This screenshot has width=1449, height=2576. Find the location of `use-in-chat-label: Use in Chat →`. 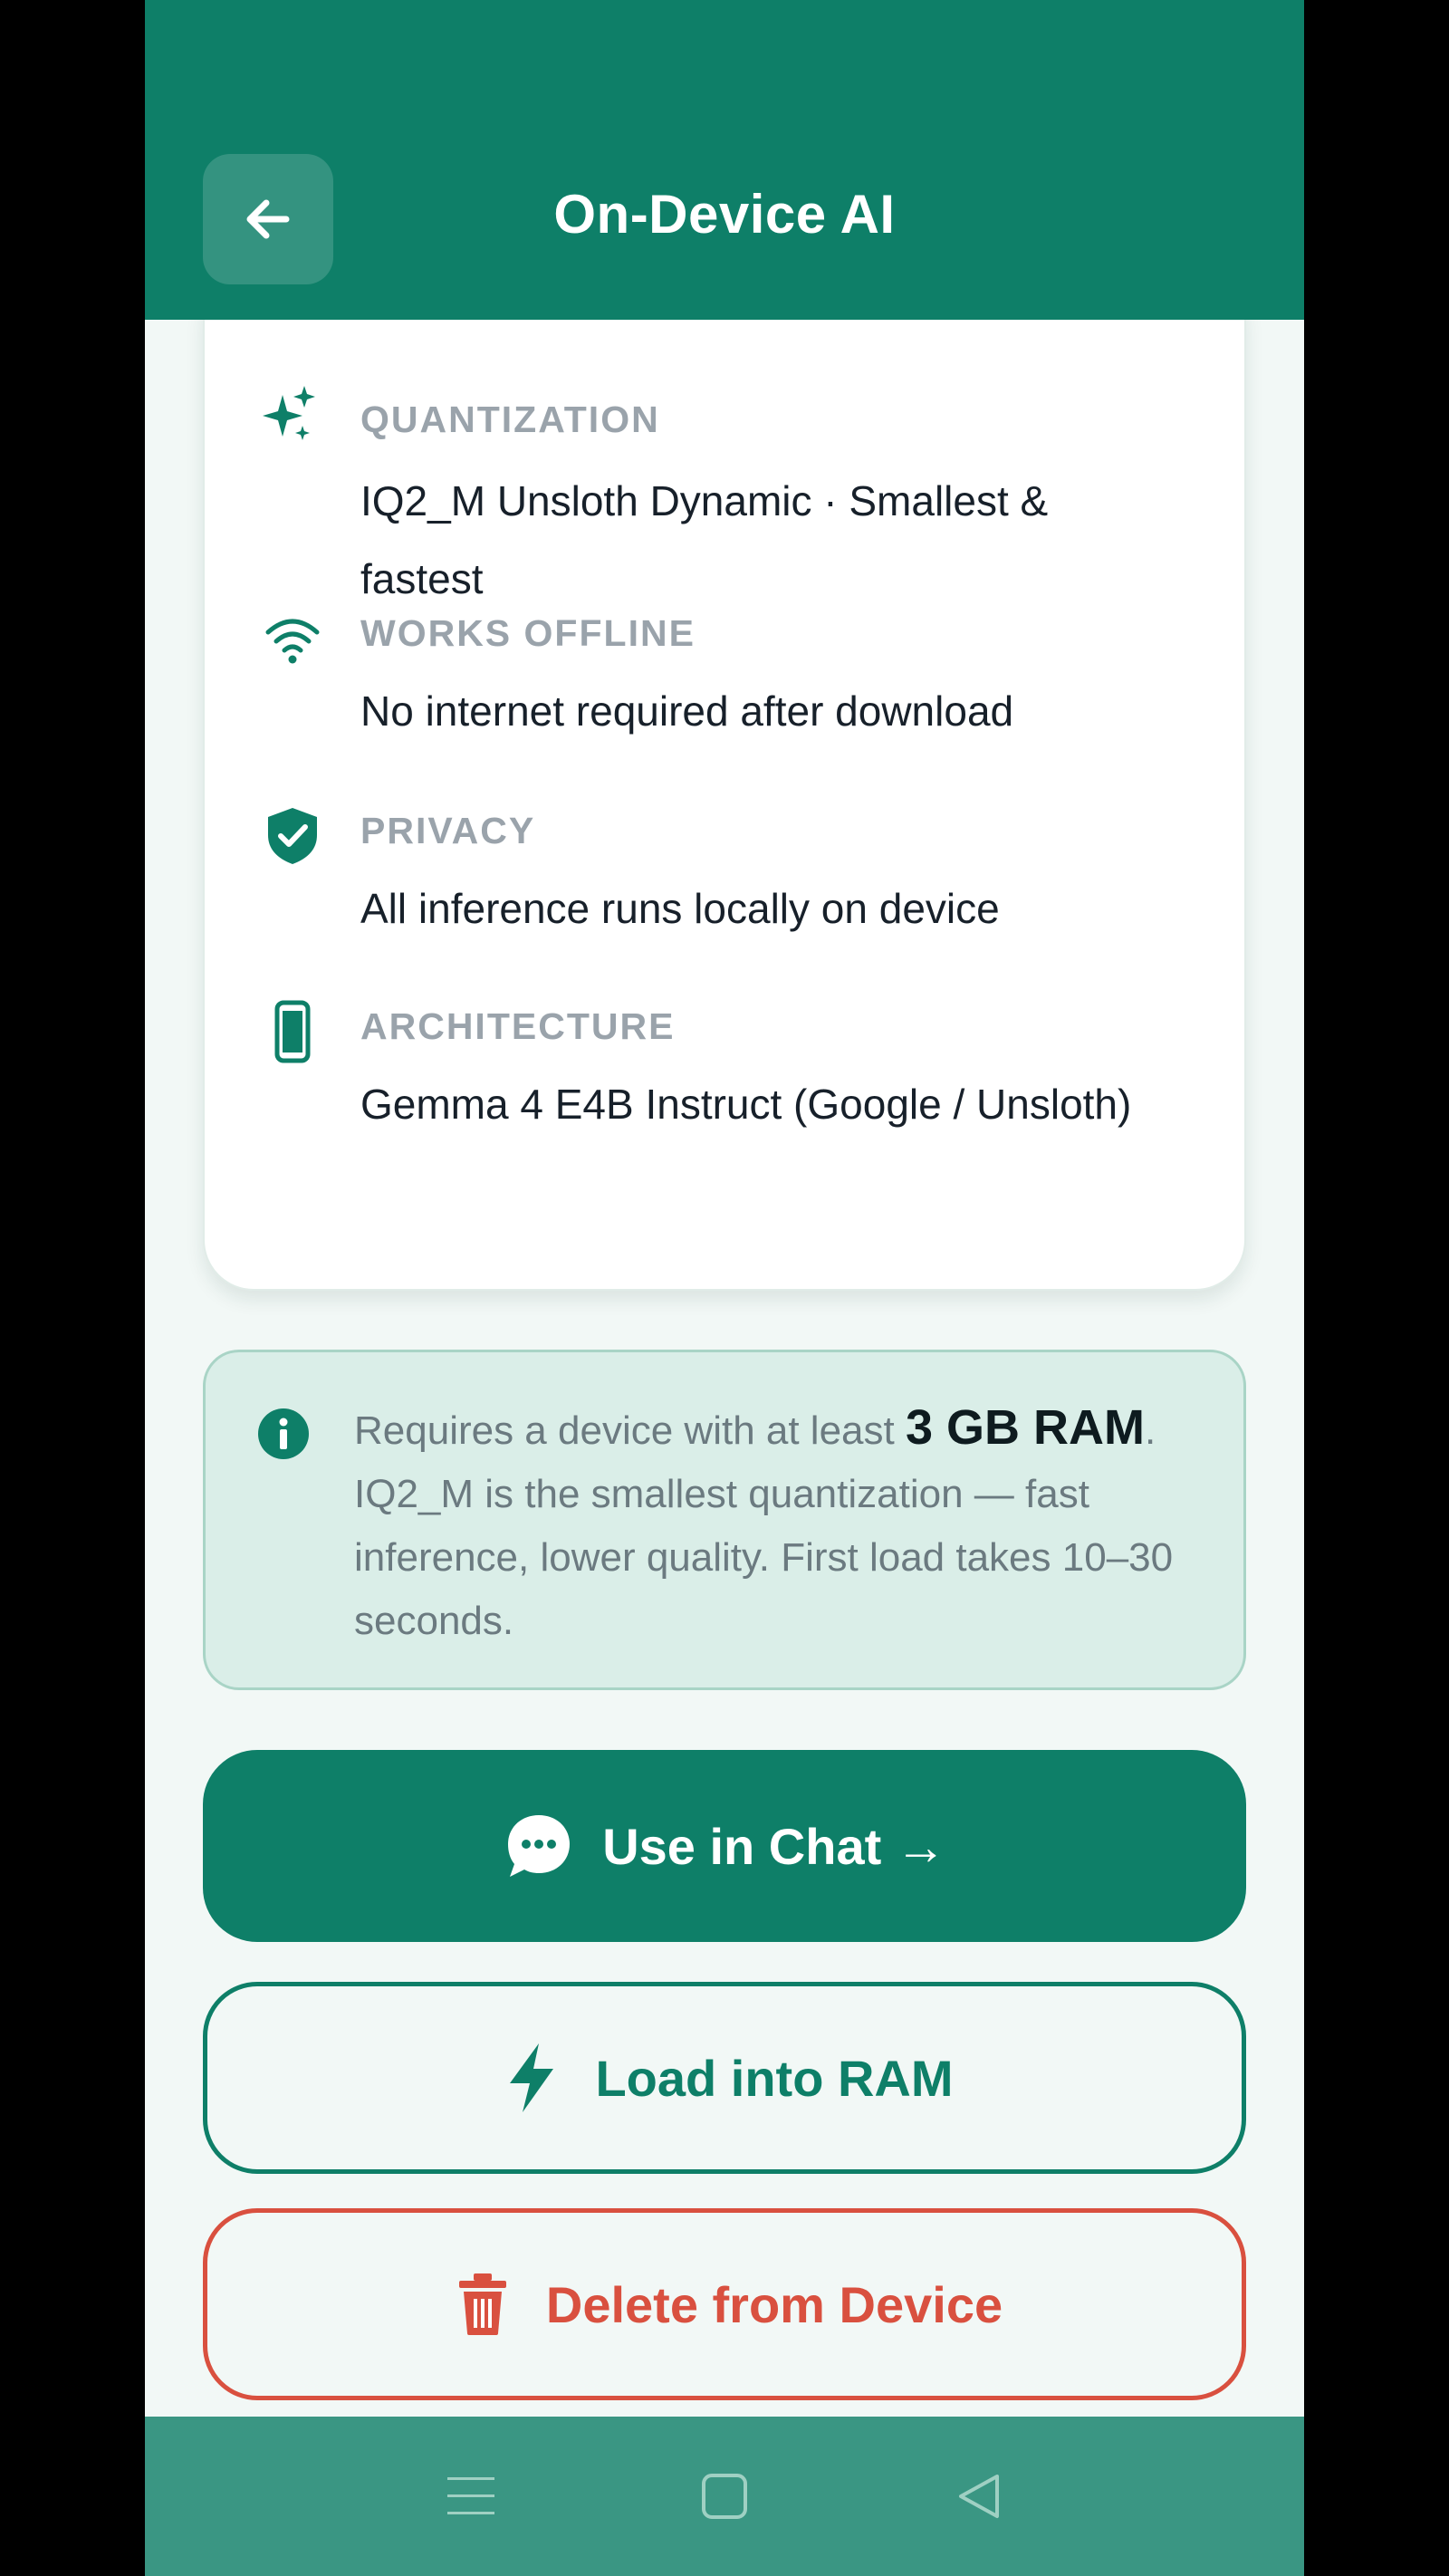

use-in-chat-label: Use in Chat → is located at coordinates (774, 1846).